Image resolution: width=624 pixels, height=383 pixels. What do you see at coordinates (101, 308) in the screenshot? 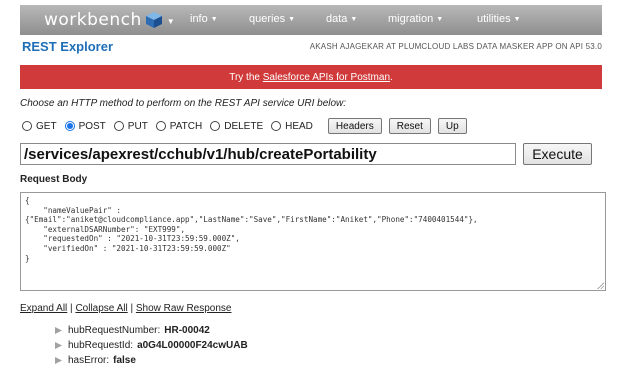
I see `collapse-all-link: Collapse All` at bounding box center [101, 308].